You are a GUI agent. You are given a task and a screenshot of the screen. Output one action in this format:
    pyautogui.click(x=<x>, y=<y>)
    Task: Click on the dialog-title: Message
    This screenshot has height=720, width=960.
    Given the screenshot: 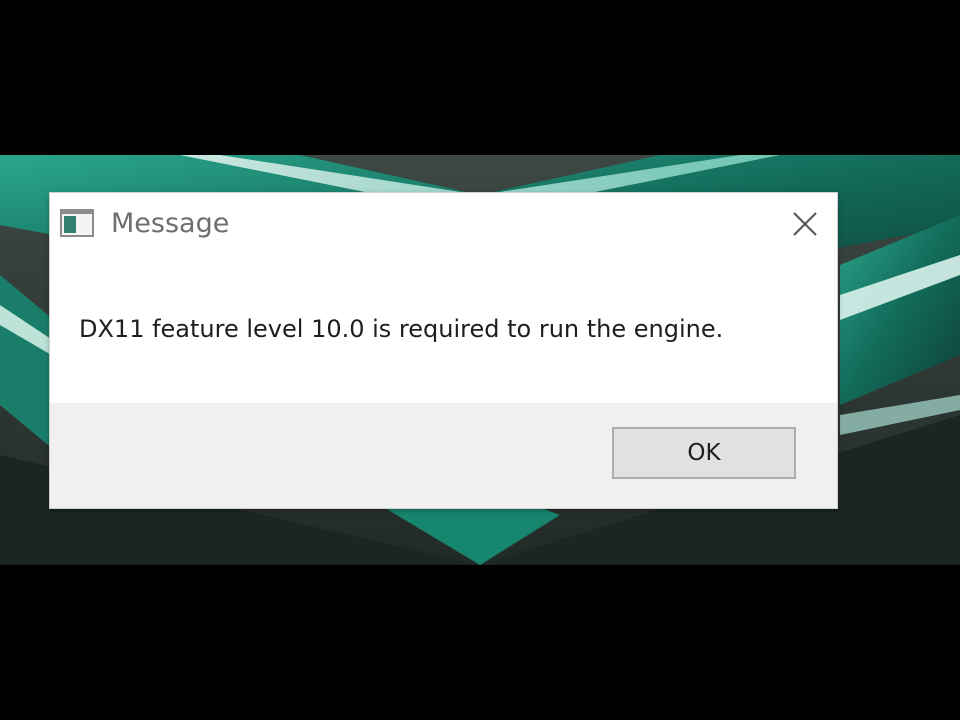 What is the action you would take?
    pyautogui.click(x=170, y=223)
    